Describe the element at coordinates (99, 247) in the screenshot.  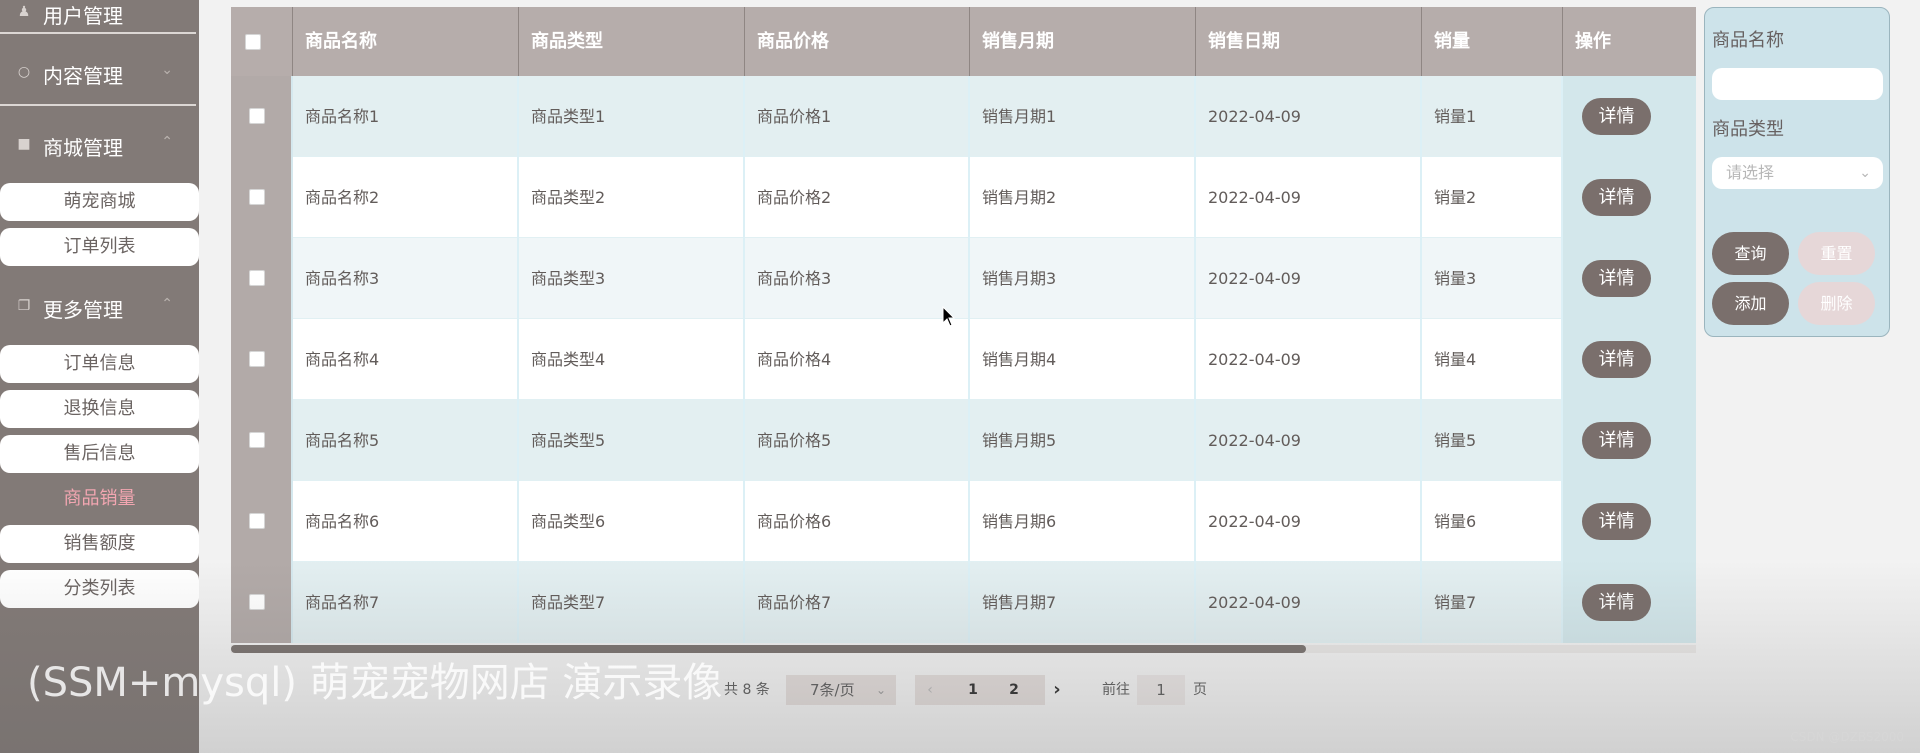
I see `sidebar-item-order-list: 订单列表` at that location.